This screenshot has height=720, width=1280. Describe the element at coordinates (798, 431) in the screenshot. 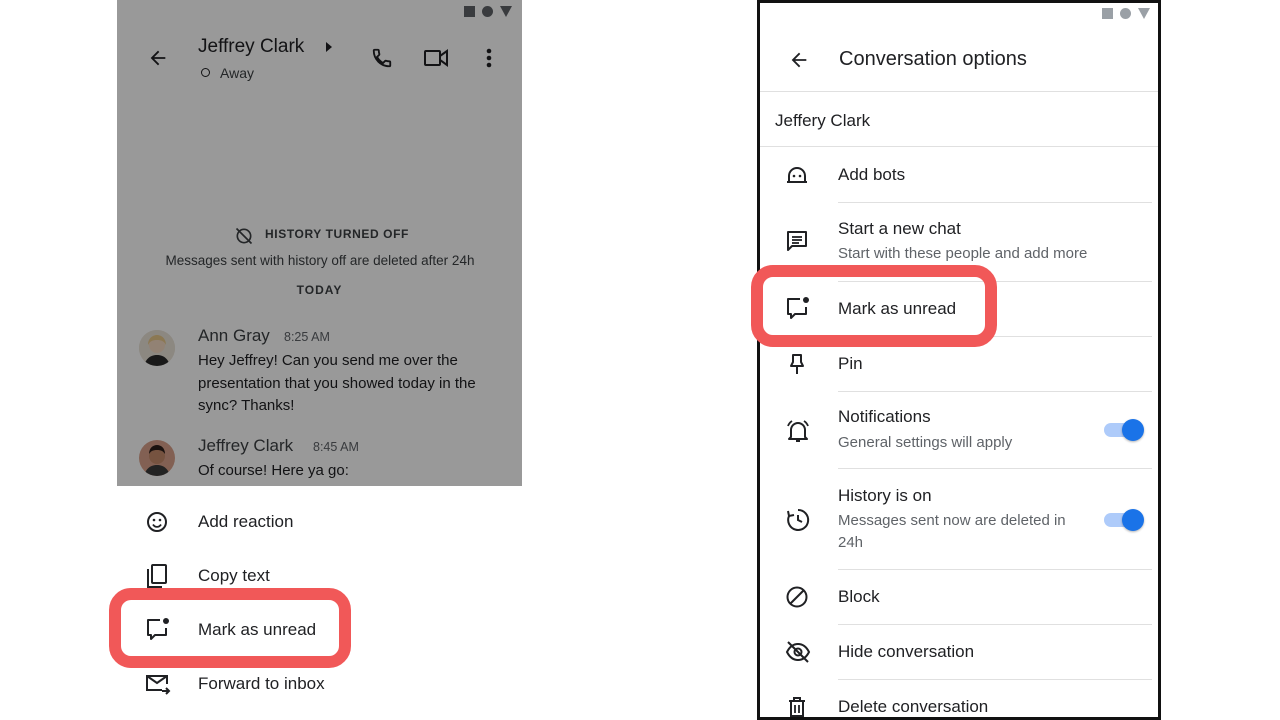

I see `bell-icon` at that location.